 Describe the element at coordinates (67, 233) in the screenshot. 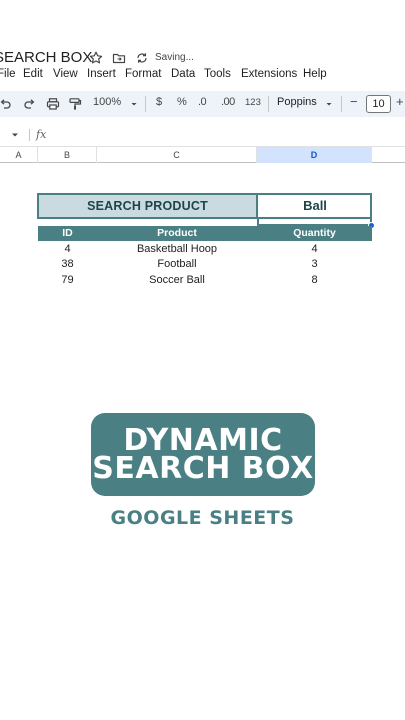

I see `header-id: ID` at that location.